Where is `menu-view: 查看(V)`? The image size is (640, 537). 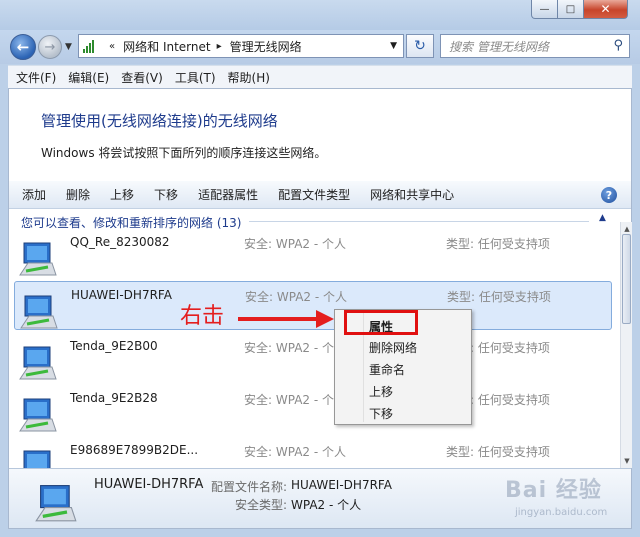
menu-view: 查看(V) is located at coordinates (142, 77).